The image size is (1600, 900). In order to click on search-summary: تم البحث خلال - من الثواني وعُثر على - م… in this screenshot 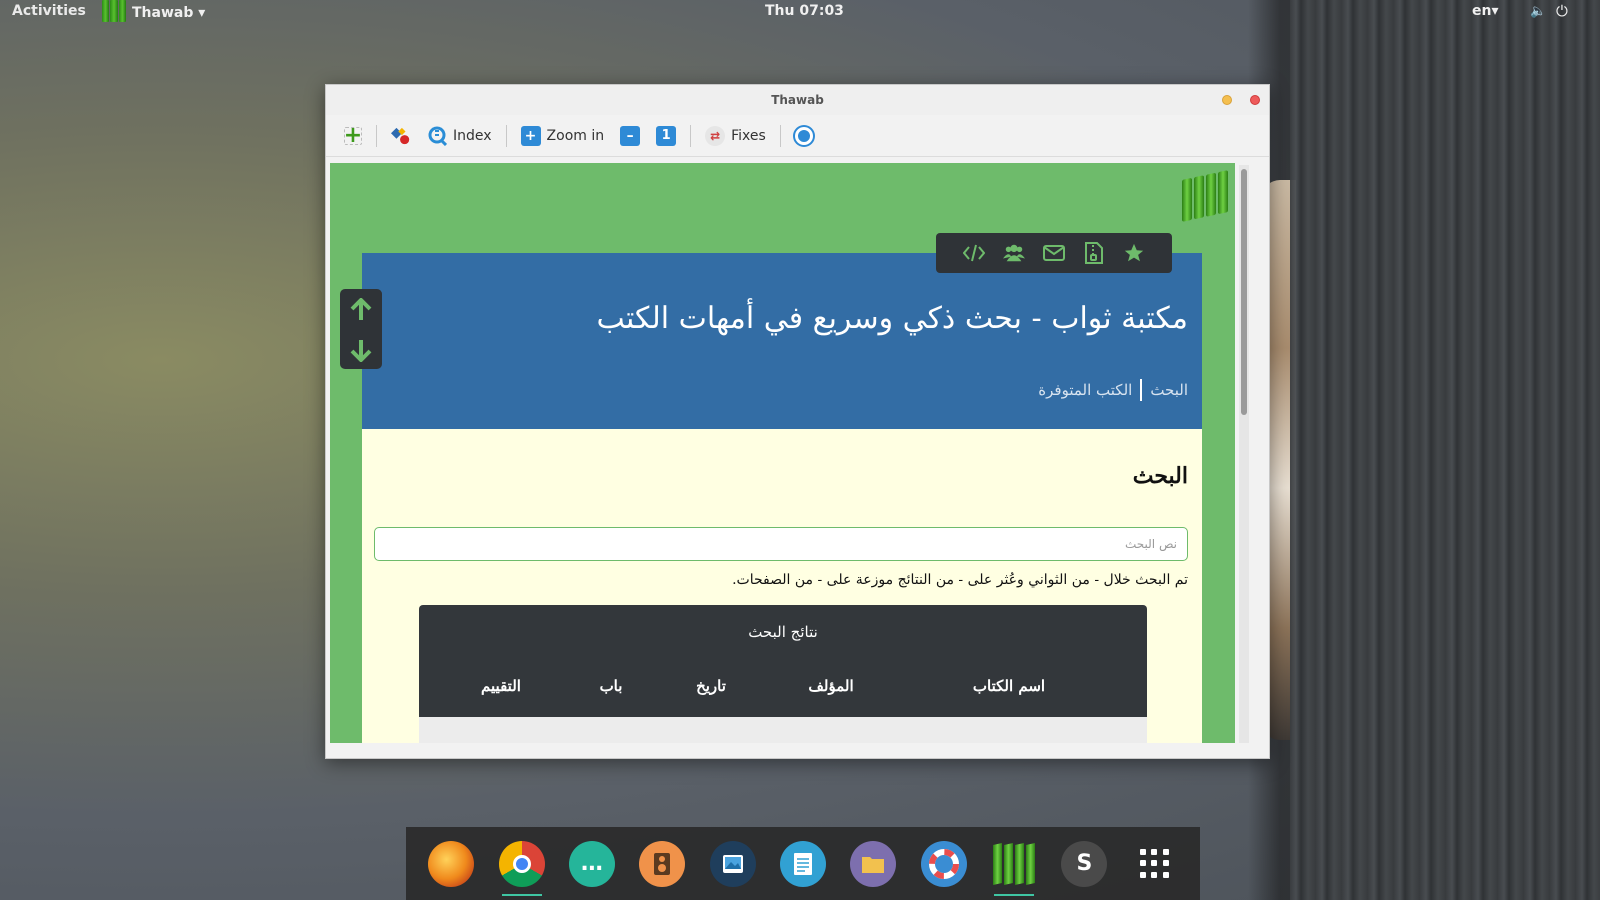, I will do `click(960, 580)`.